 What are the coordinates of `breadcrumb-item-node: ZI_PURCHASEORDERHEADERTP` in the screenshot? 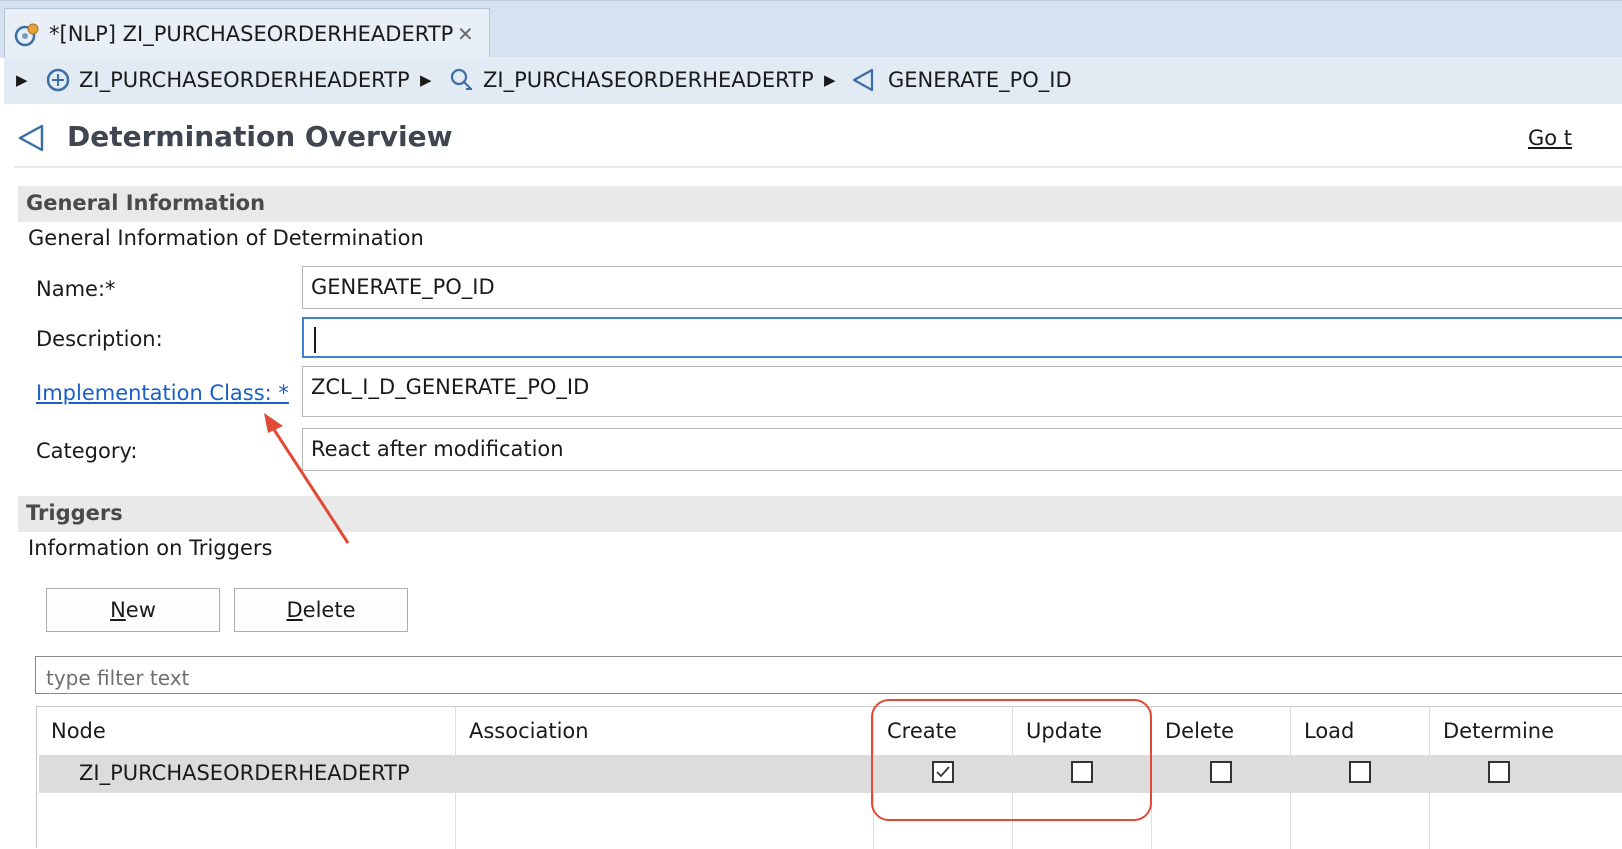 It's located at (648, 80).